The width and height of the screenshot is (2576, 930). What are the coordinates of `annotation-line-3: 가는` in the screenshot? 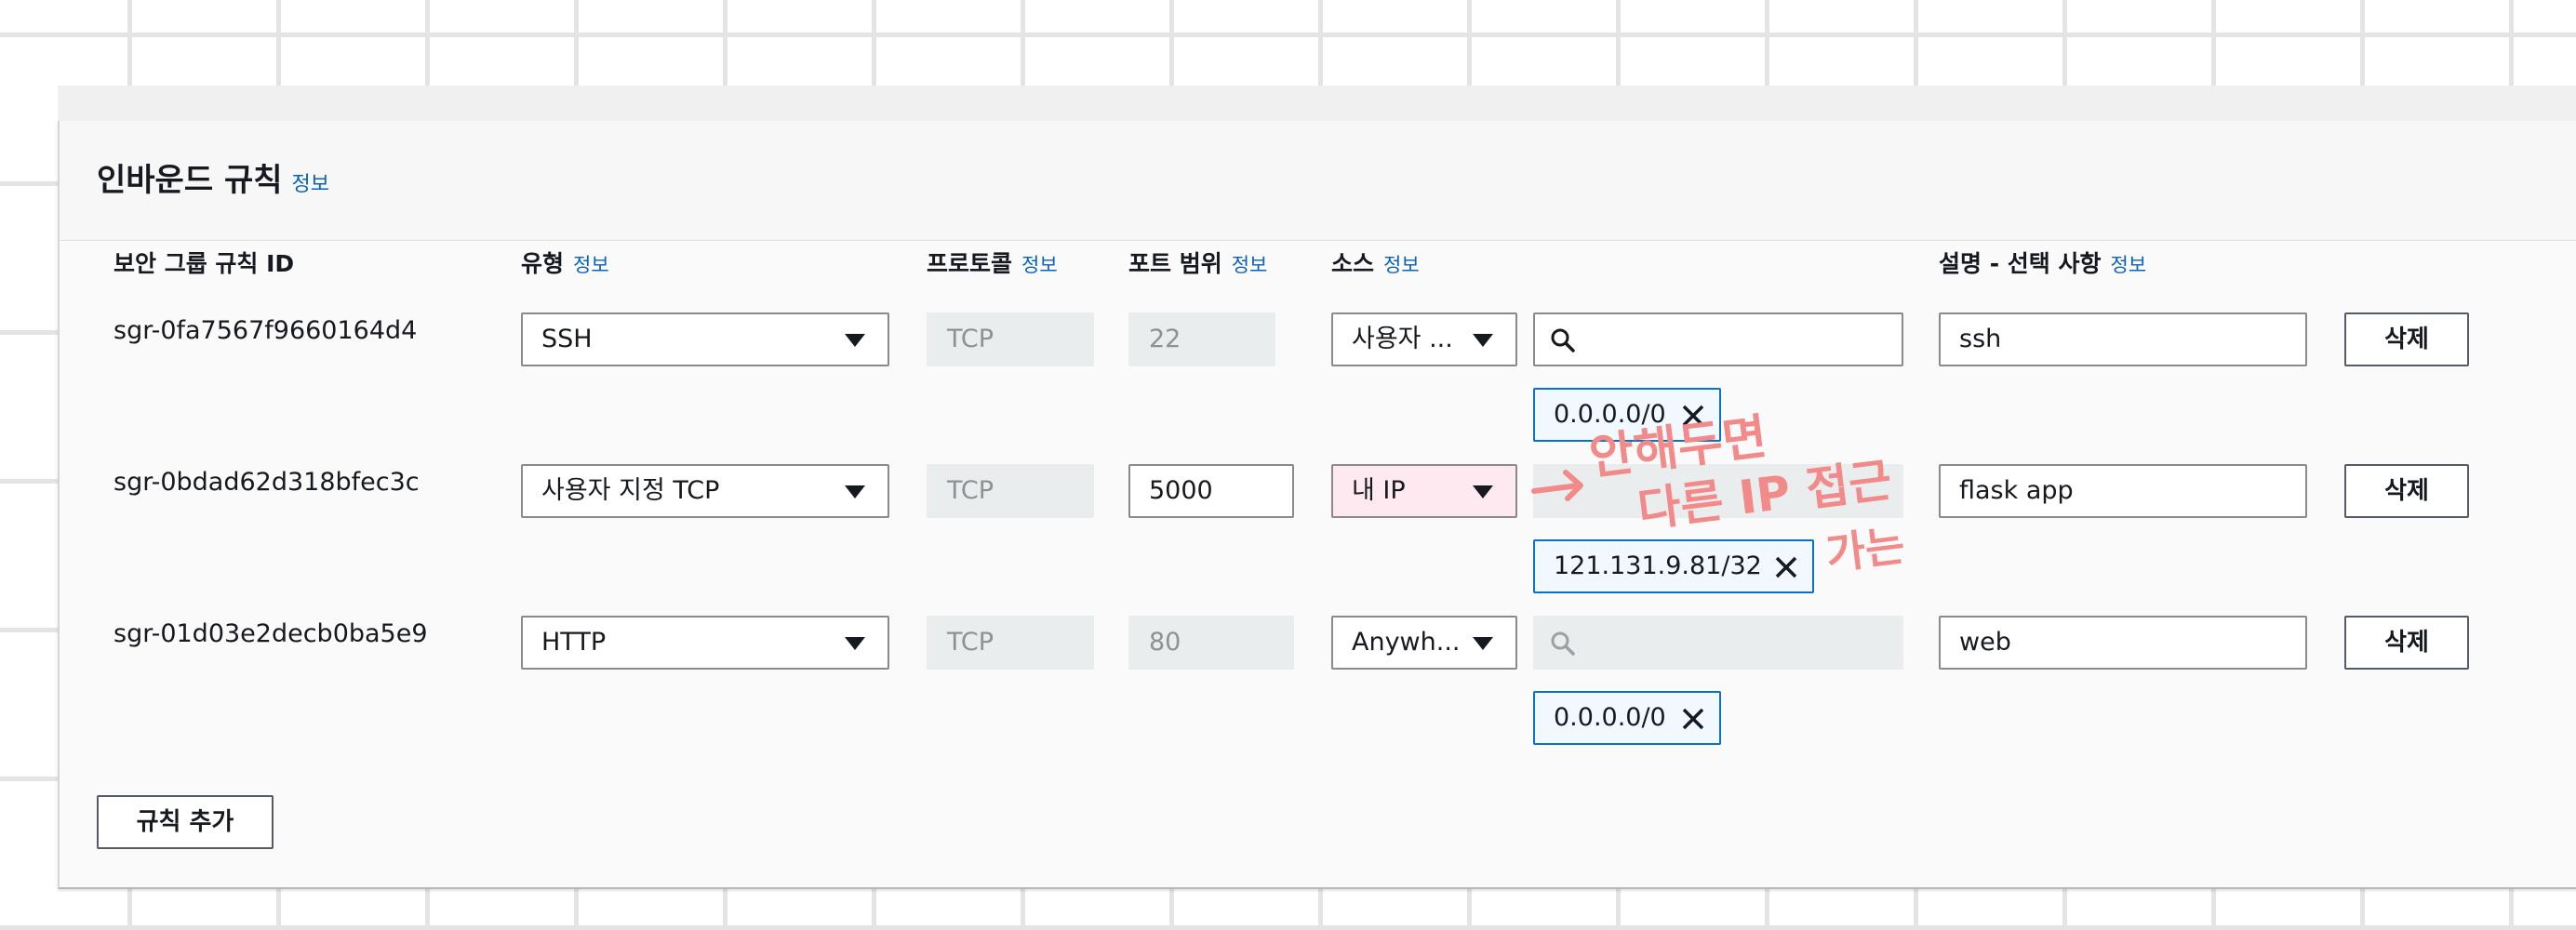 It's located at (1865, 548).